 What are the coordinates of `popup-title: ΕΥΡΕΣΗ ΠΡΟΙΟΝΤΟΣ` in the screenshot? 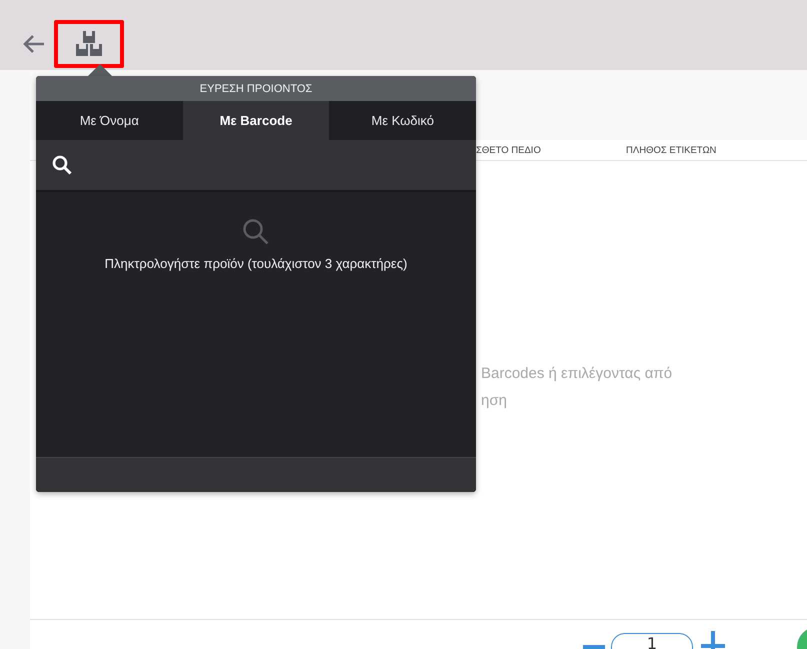 It's located at (256, 88).